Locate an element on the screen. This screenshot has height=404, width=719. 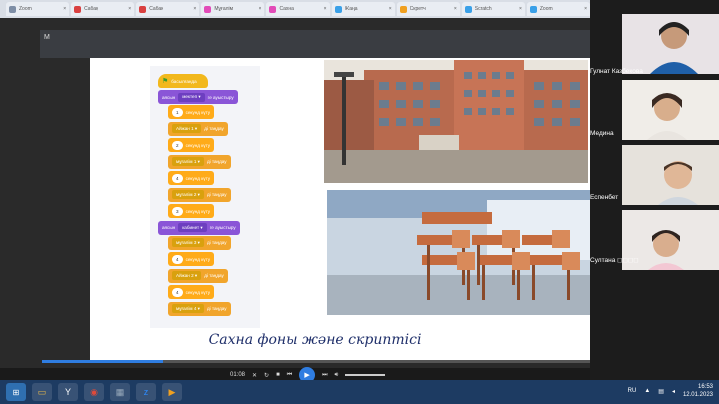
windows-logo-icon: ⊞ is located at coordinates (16, 392).